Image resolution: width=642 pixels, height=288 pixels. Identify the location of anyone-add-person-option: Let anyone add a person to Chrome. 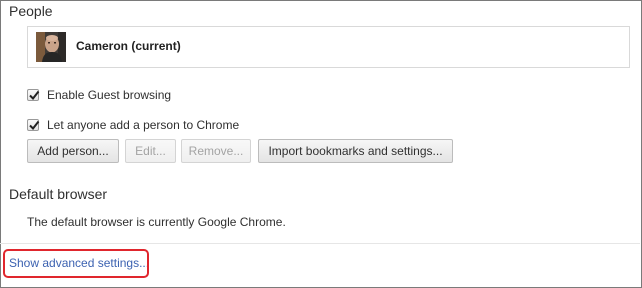
(133, 125).